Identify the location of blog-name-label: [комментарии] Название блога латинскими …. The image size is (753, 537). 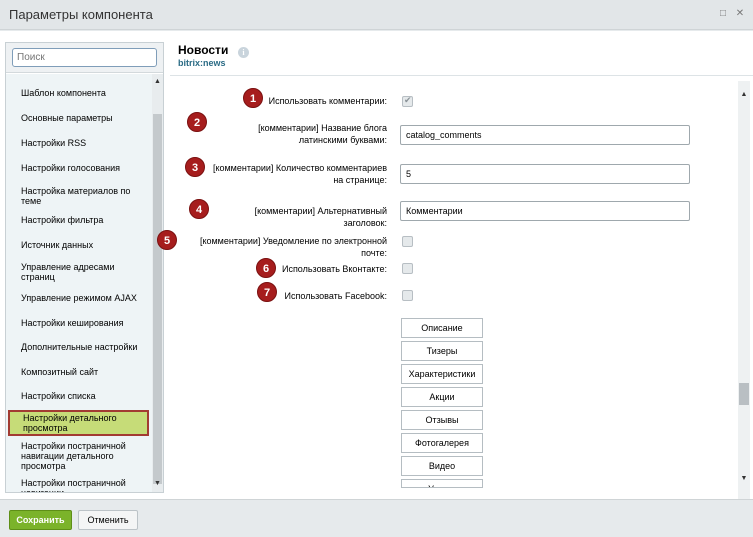
(322, 134).